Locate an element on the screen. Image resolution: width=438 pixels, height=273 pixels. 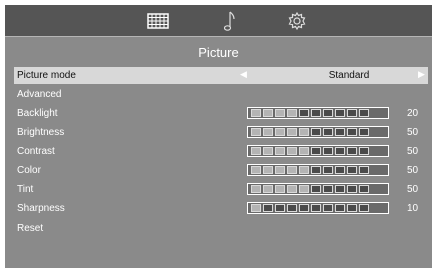
menu-row-tint: Tint 50 is located at coordinates (221, 189).